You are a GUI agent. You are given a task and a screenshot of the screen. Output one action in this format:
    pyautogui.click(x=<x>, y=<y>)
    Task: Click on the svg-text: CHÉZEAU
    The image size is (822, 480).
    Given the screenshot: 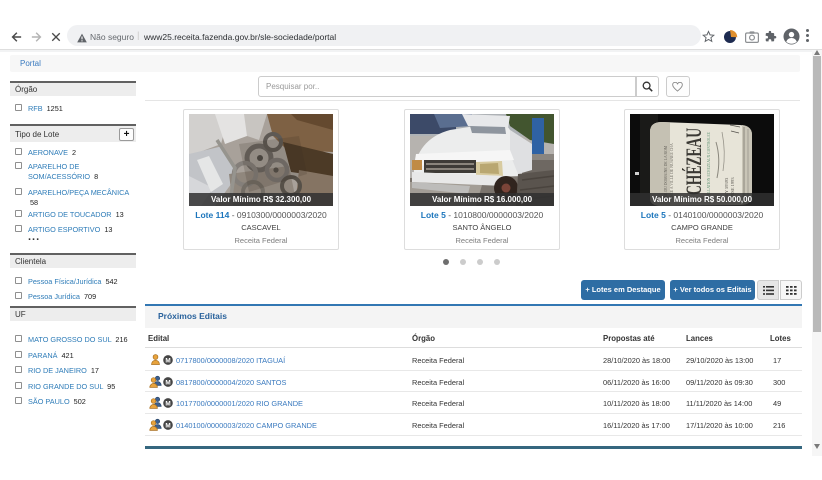 What is the action you would take?
    pyautogui.click(x=693, y=161)
    